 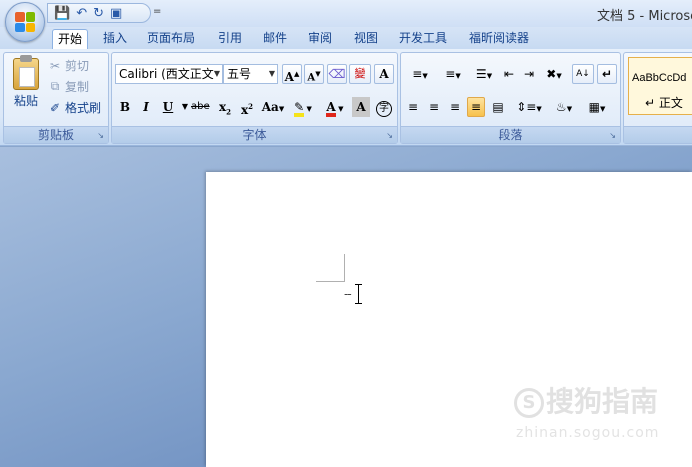 I want to click on clipboard-group: 粘贴 ✂ 剪切 ⧉ 复制 ✐ 格式刷 剪贴板 ↘, so click(x=56, y=98).